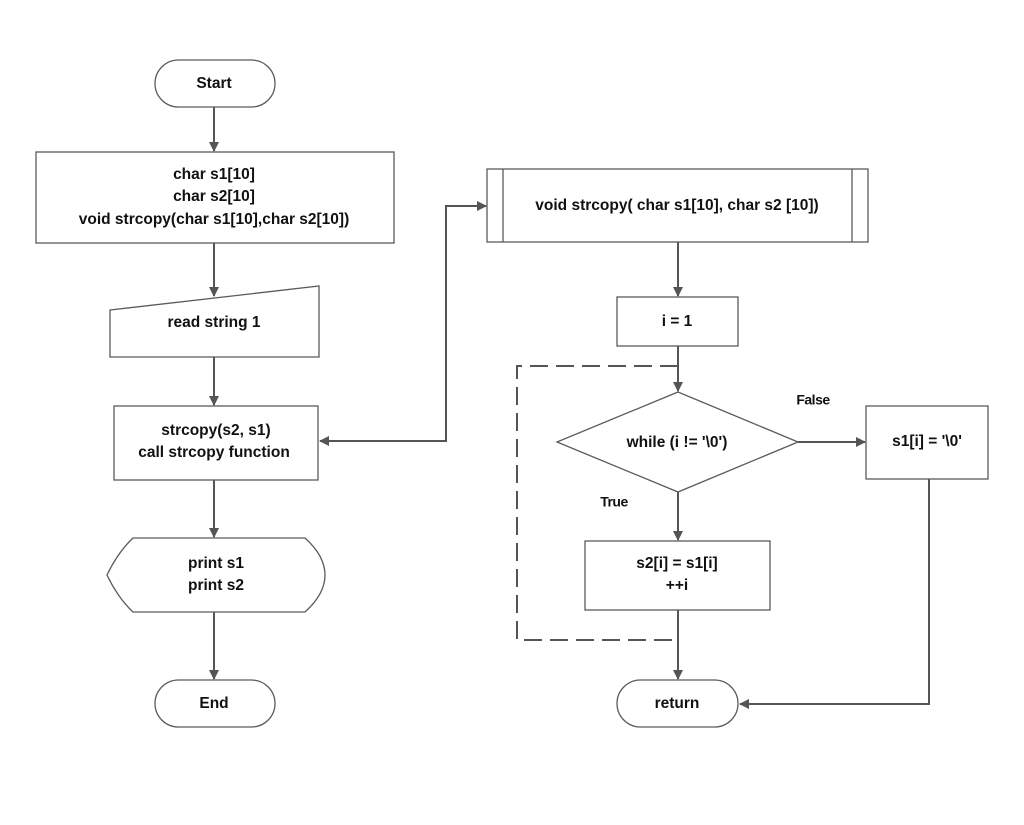  I want to click on print-line: print s2, so click(216, 585).